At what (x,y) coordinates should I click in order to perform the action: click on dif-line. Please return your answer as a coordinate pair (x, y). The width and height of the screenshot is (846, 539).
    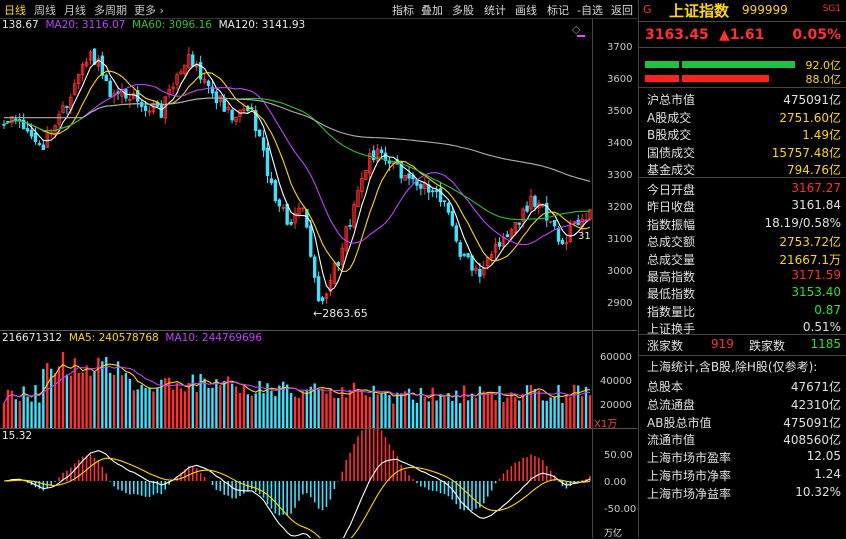
    Looking at the image, I should click on (297, 494).